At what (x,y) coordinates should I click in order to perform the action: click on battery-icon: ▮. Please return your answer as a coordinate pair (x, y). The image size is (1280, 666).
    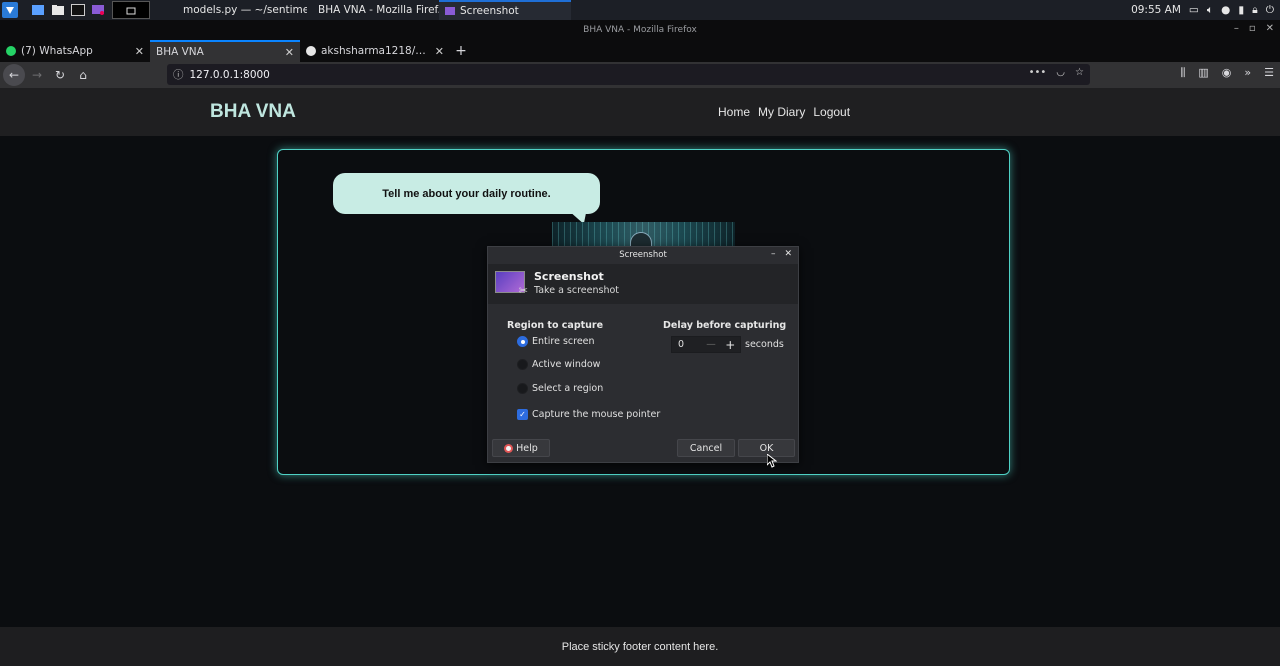
    Looking at the image, I should click on (1241, 10).